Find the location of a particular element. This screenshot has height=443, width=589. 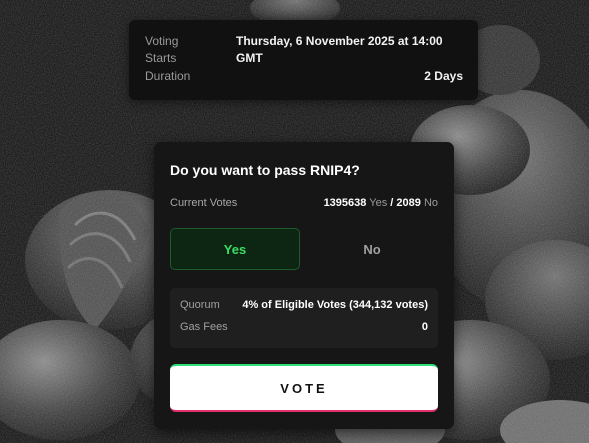

quorum-value: 4% of Eligible Votes (344,132 votes) is located at coordinates (335, 305).